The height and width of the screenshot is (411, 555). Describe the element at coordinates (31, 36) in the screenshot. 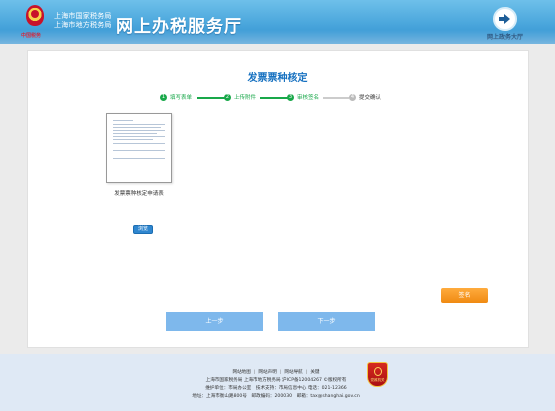

I see `sub-brand-text: 中国税务` at that location.